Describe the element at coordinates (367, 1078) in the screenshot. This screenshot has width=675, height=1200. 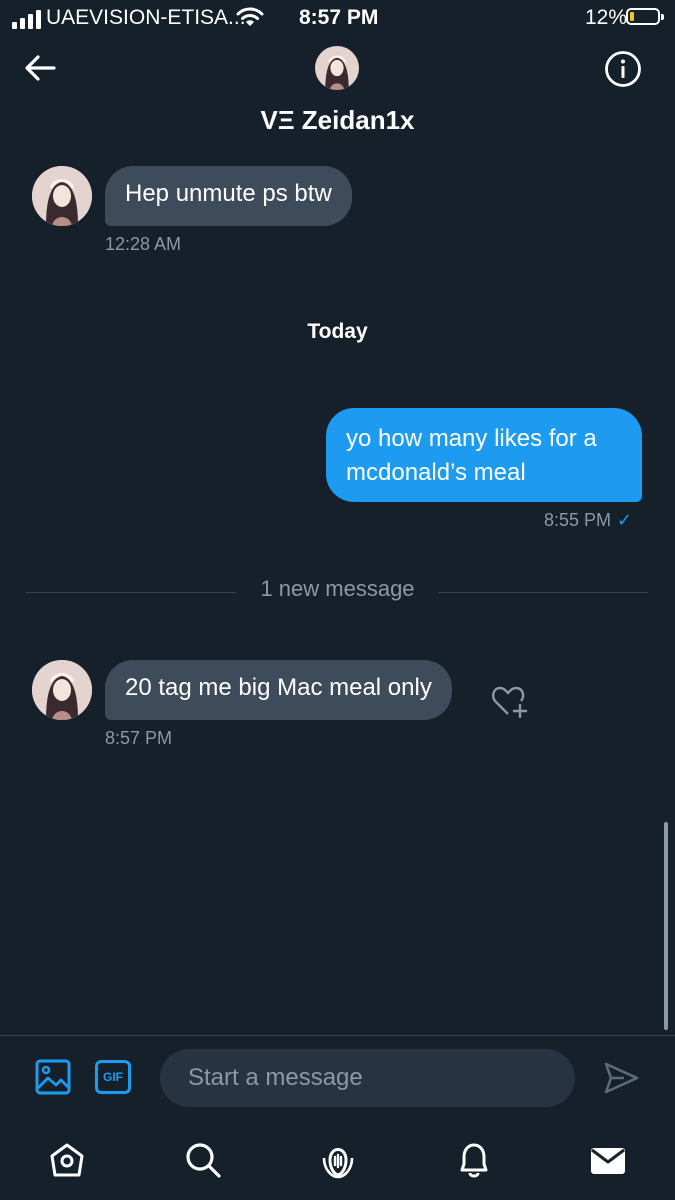
I see `message-input` at that location.